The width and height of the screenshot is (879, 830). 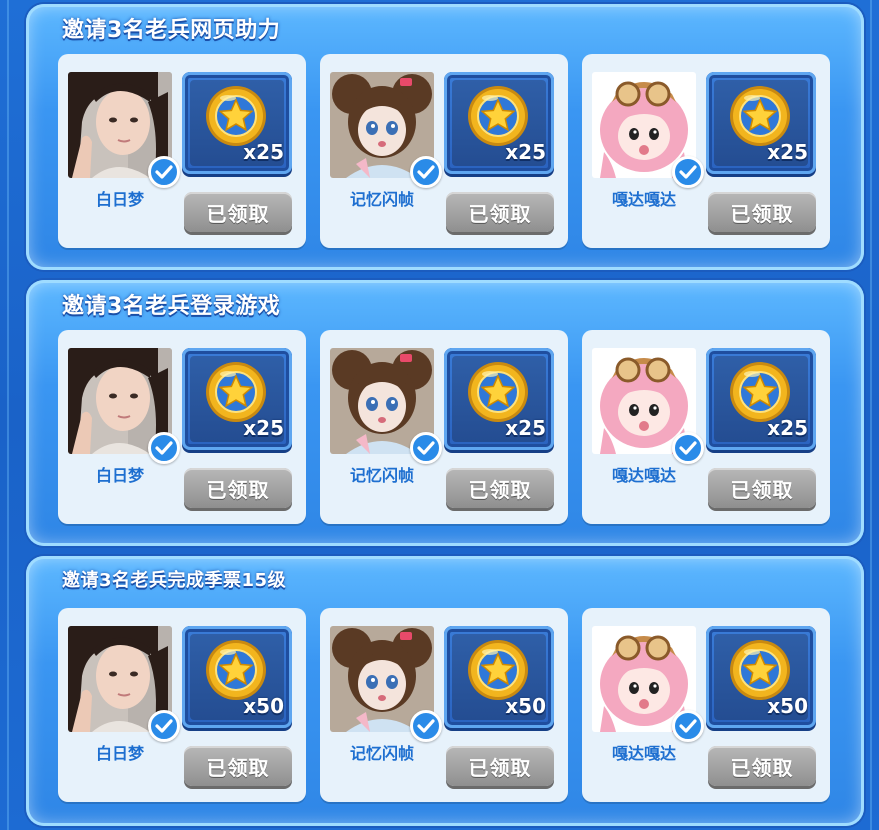 I want to click on section-title: 邀请3名老兵登录游戏, so click(x=171, y=306).